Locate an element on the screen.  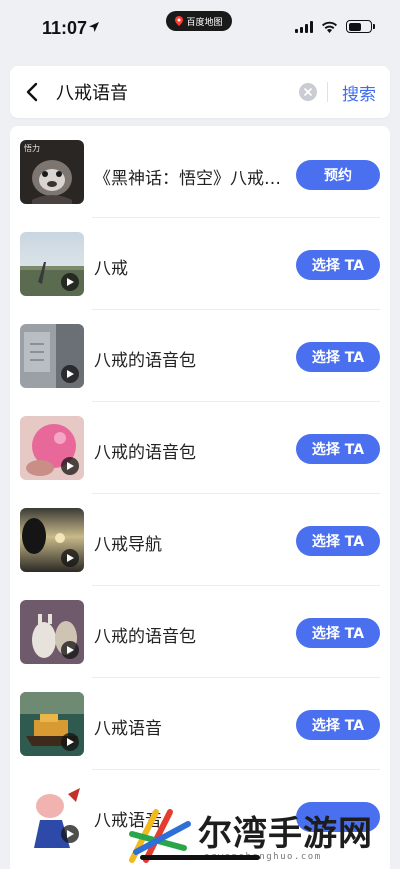
chevron-left-icon is located at coordinates (32, 92).